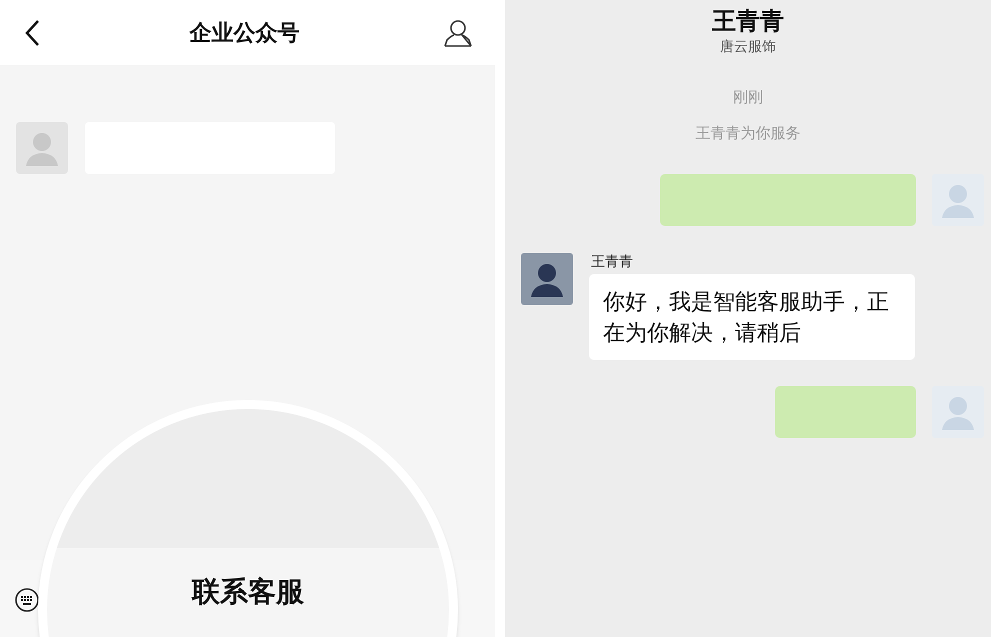 The image size is (991, 637). What do you see at coordinates (748, 46) in the screenshot?
I see `company-name: 唐云服饰` at bounding box center [748, 46].